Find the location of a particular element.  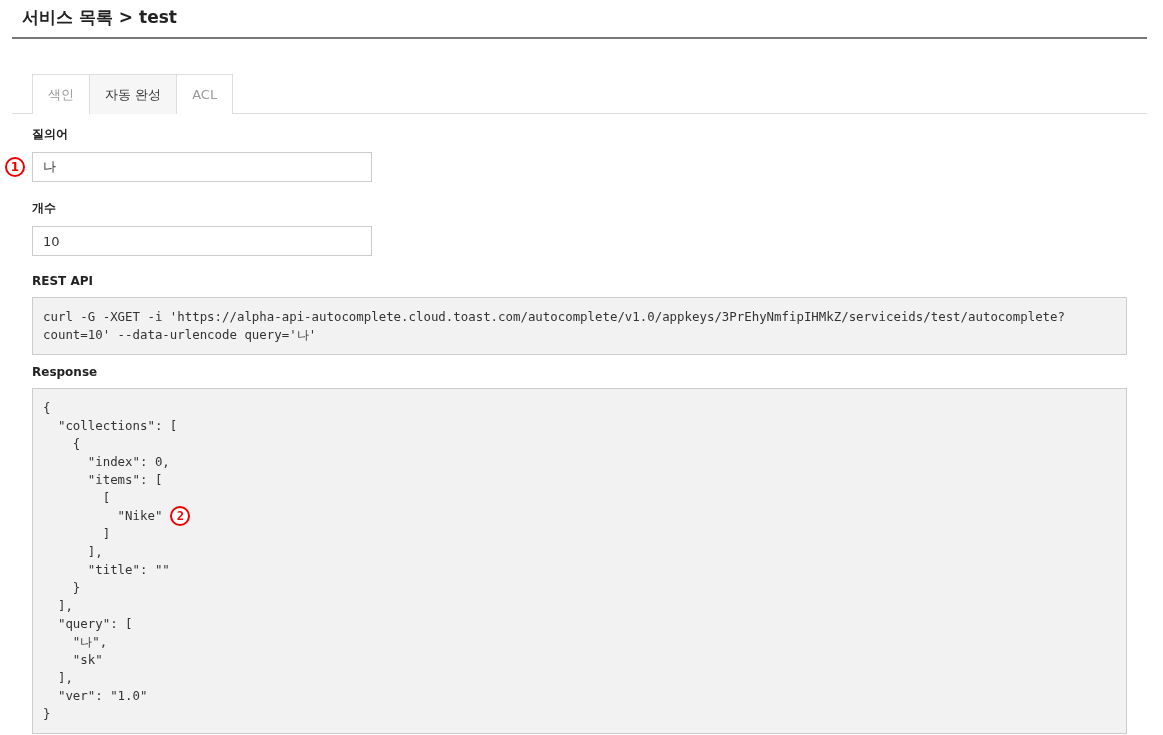

code-line: count=10' --data-urlencode query='나' is located at coordinates (180, 335).